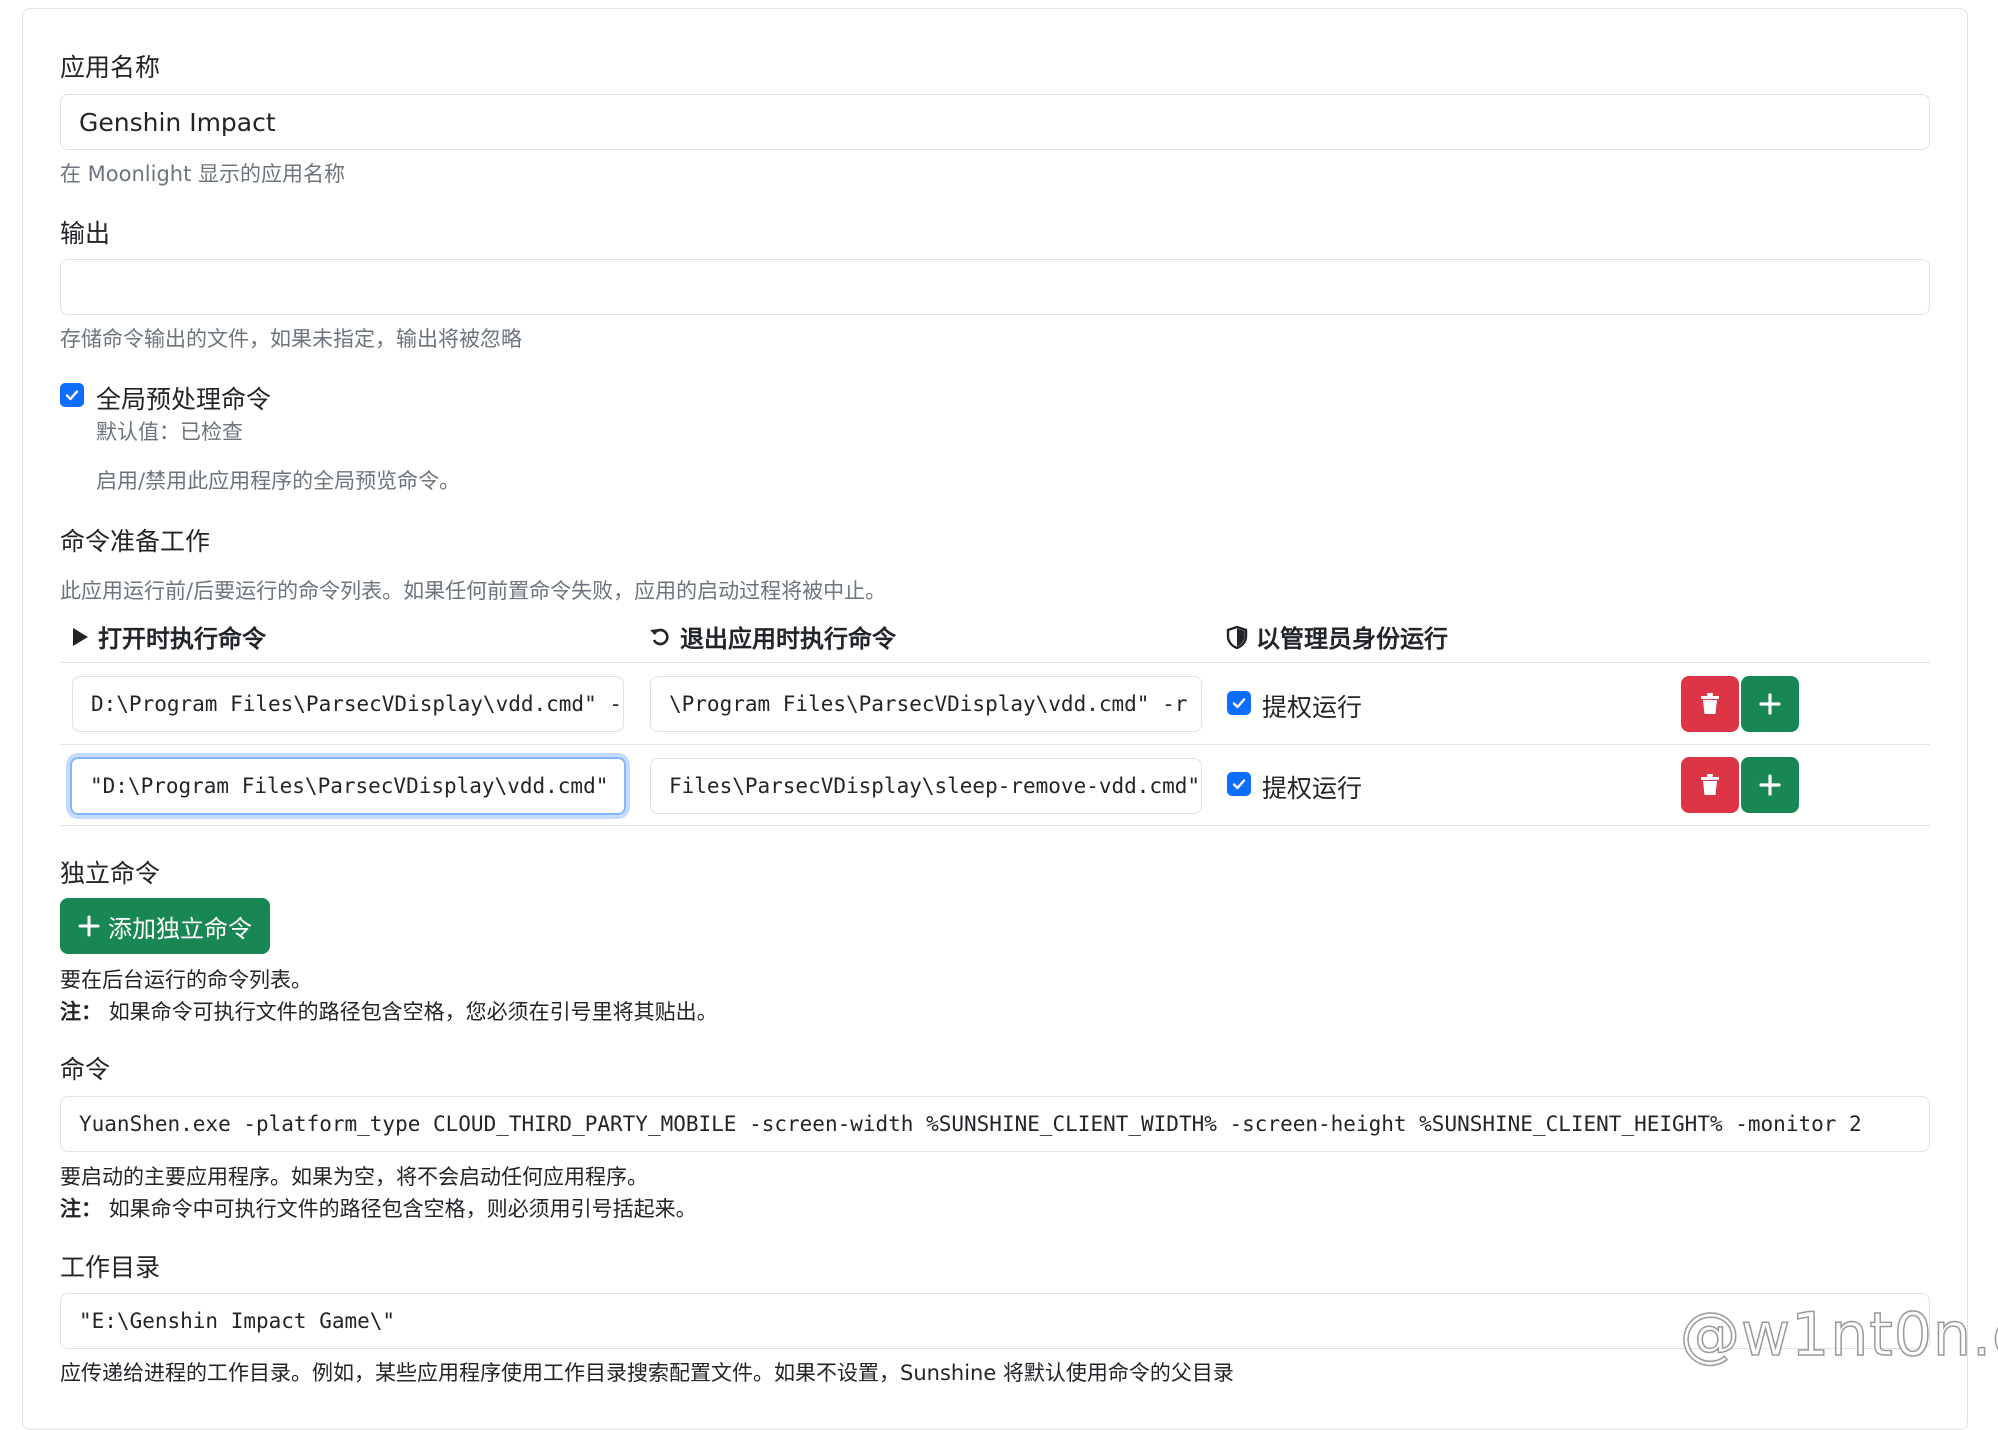  I want to click on col-do-header: 打开时执行命令, so click(168, 636).